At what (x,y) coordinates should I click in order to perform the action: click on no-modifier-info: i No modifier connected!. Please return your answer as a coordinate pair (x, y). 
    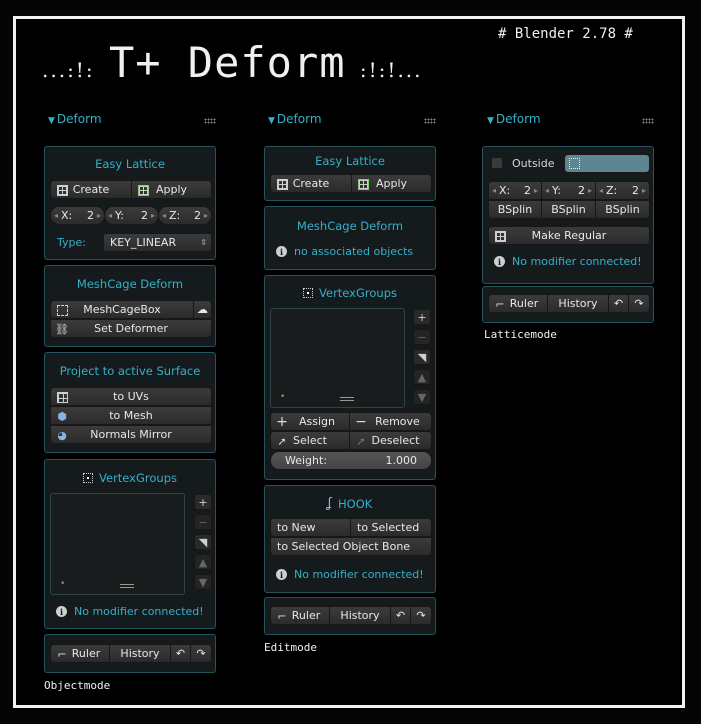
    Looking at the image, I should click on (568, 261).